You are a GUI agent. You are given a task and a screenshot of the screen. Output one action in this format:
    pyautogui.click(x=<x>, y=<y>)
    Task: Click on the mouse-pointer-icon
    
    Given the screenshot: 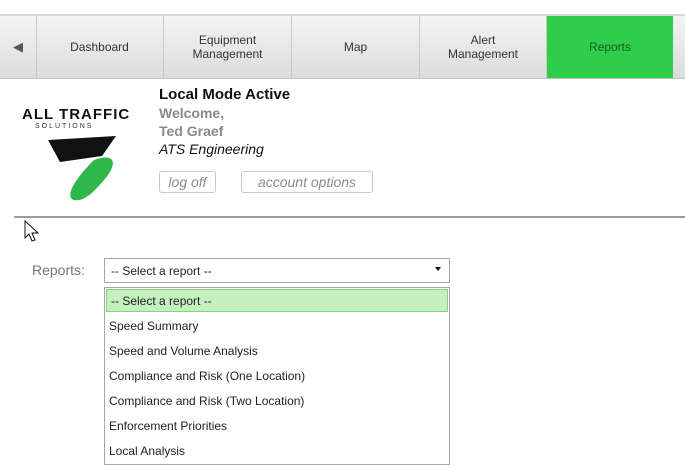 What is the action you would take?
    pyautogui.click(x=32, y=231)
    